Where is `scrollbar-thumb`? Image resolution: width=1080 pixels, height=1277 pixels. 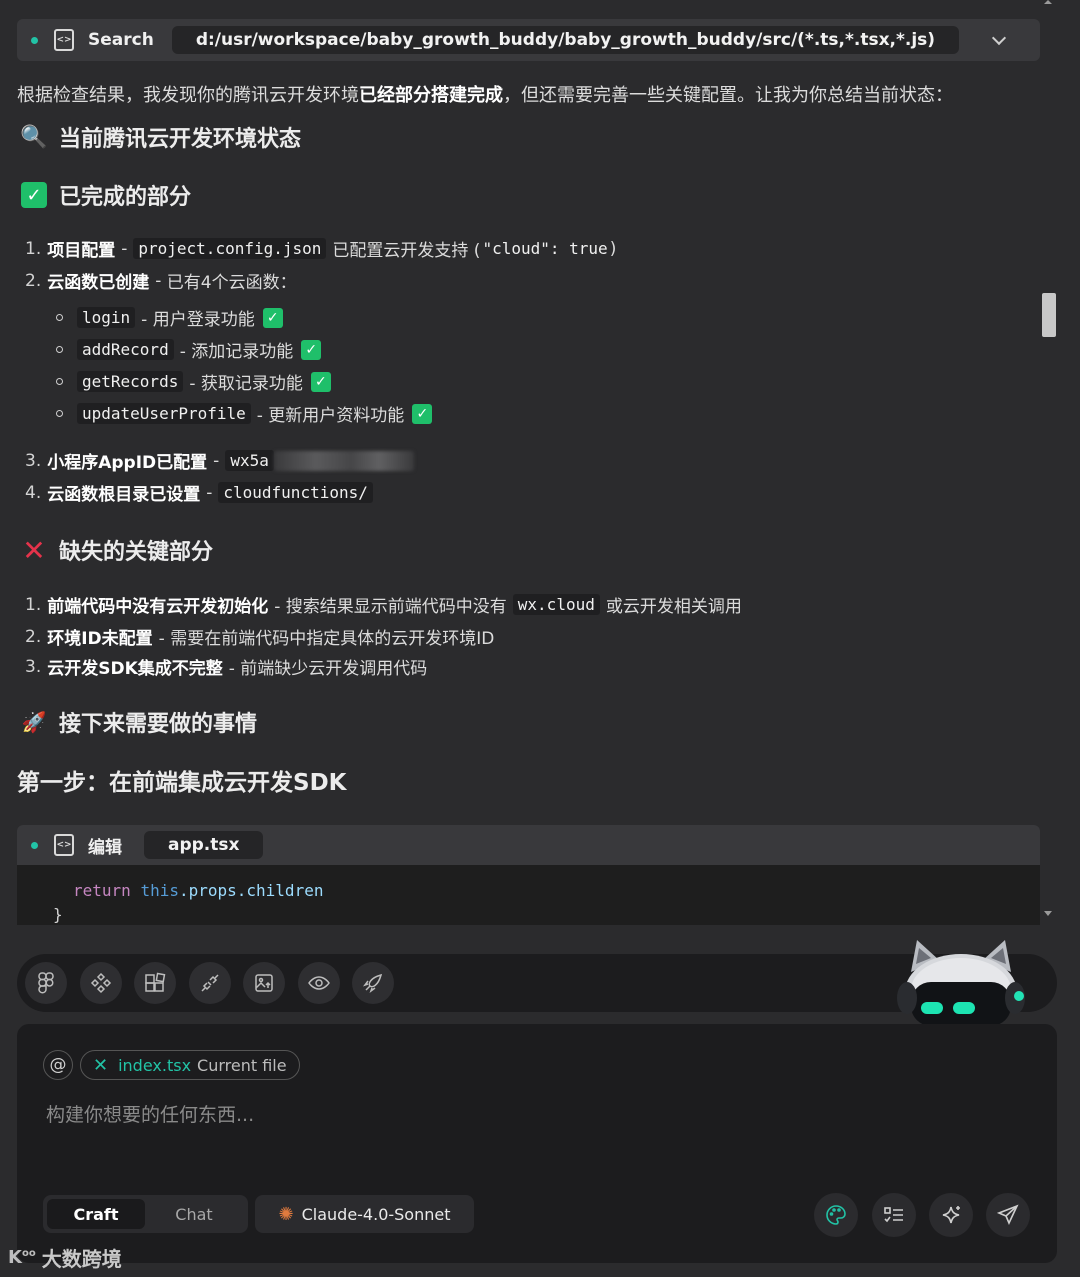 scrollbar-thumb is located at coordinates (1049, 315).